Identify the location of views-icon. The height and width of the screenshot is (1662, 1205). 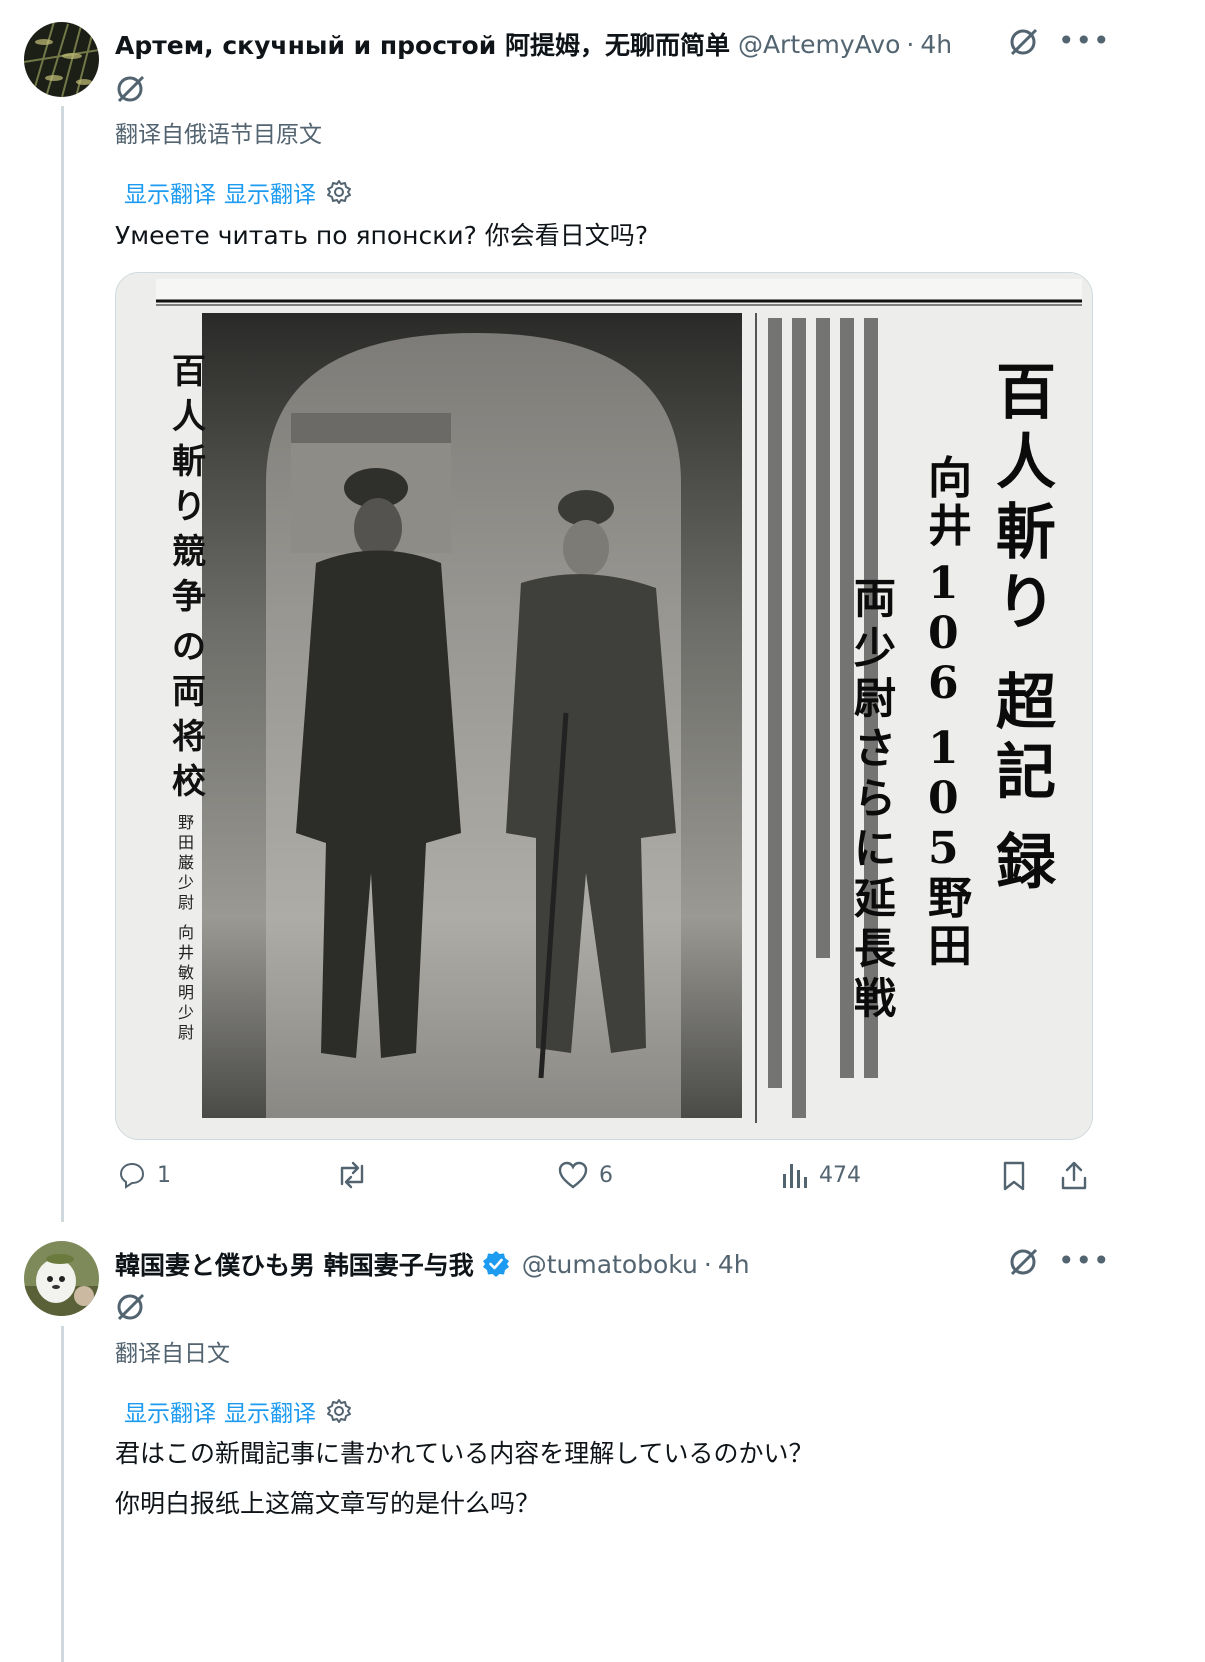
(795, 1176).